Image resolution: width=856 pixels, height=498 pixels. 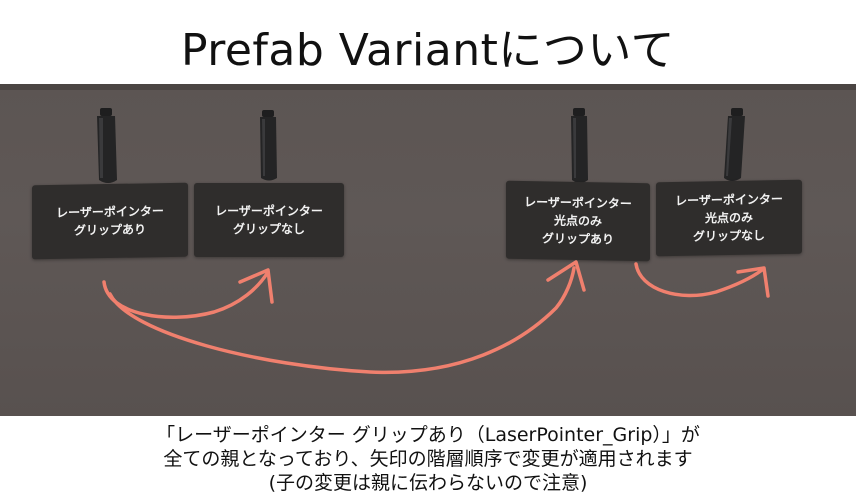 I want to click on caption-line: 「レーザーポインター グリップあり（LaserPointer_Grip）」が, so click(x=428, y=435).